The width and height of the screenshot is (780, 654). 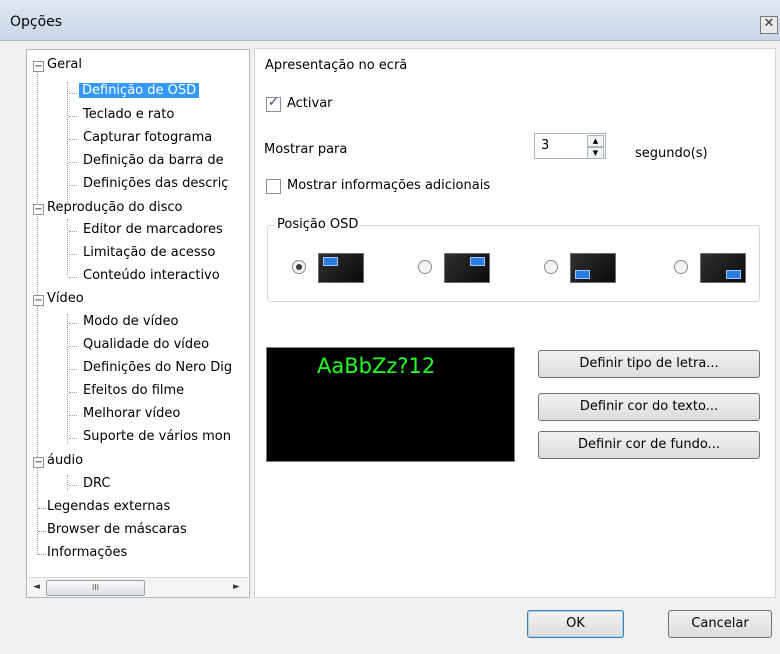 I want to click on tree-item-bar: Definição da barra de, so click(x=153, y=161).